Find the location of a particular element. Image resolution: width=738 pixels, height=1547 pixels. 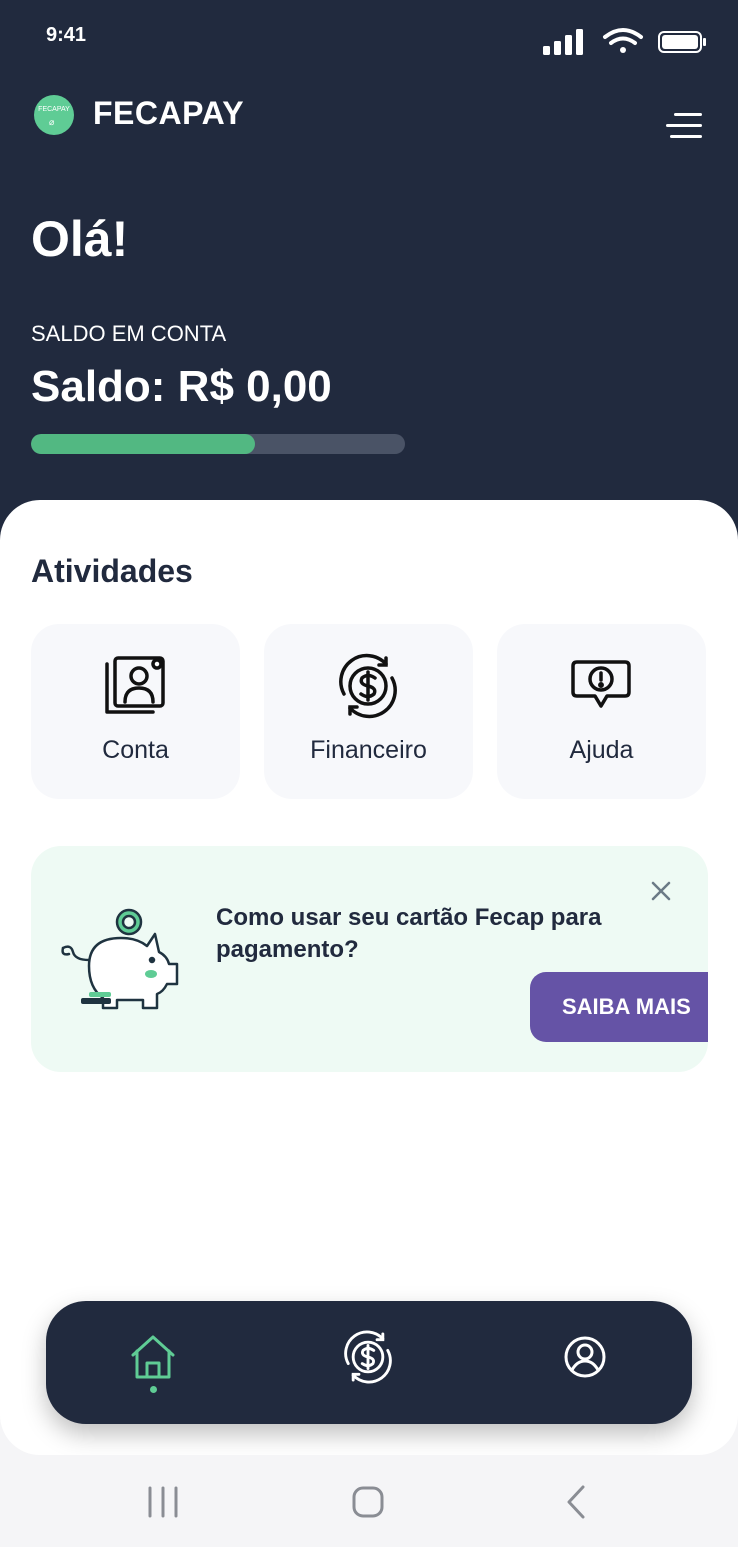

profile-icon is located at coordinates (585, 1357).